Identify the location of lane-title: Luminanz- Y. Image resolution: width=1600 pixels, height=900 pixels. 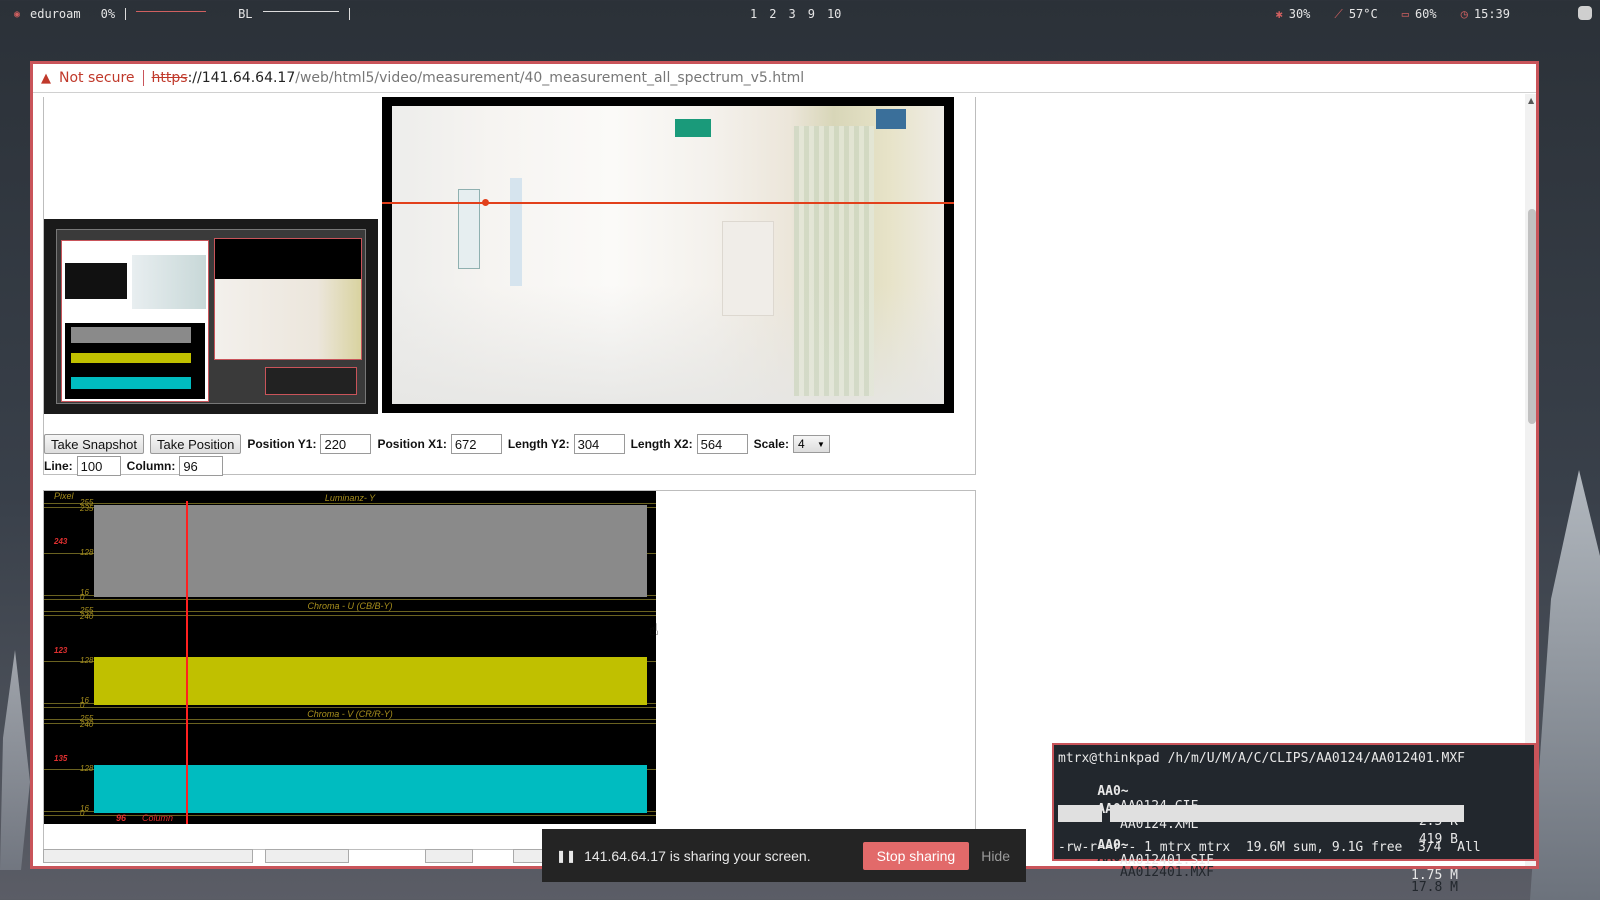
(350, 498).